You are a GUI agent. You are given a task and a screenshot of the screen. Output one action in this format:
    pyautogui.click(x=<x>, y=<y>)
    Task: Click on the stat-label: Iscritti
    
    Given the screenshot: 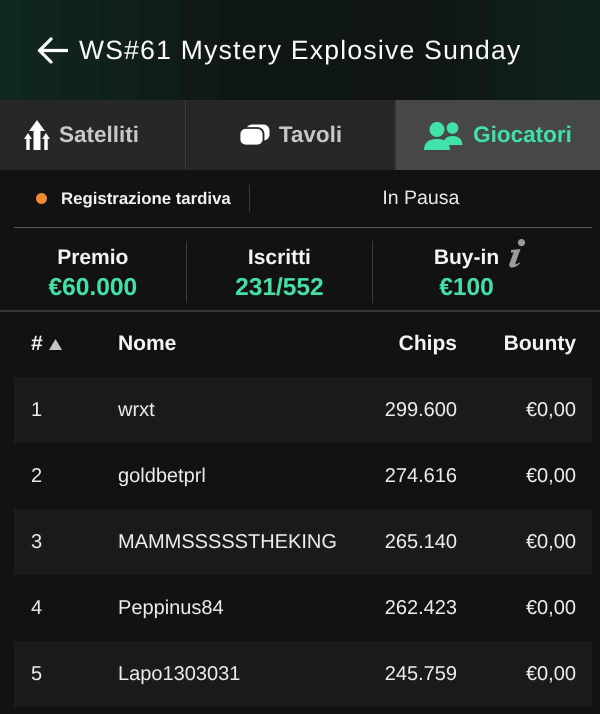 What is the action you would take?
    pyautogui.click(x=279, y=258)
    